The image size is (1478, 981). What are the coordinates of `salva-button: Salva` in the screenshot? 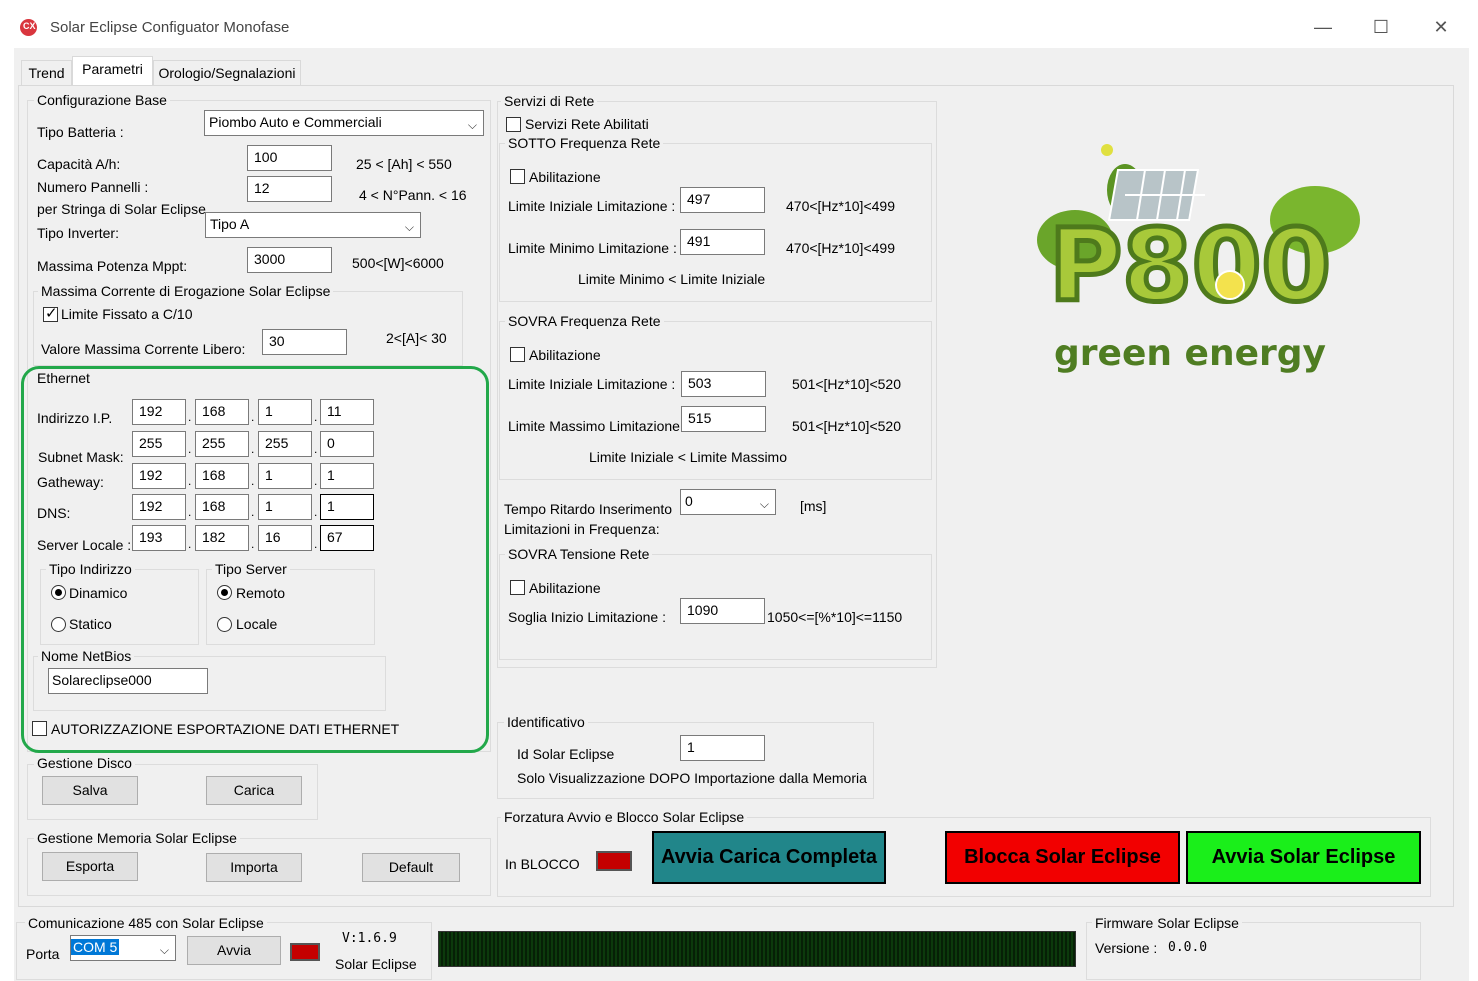 It's located at (90, 790).